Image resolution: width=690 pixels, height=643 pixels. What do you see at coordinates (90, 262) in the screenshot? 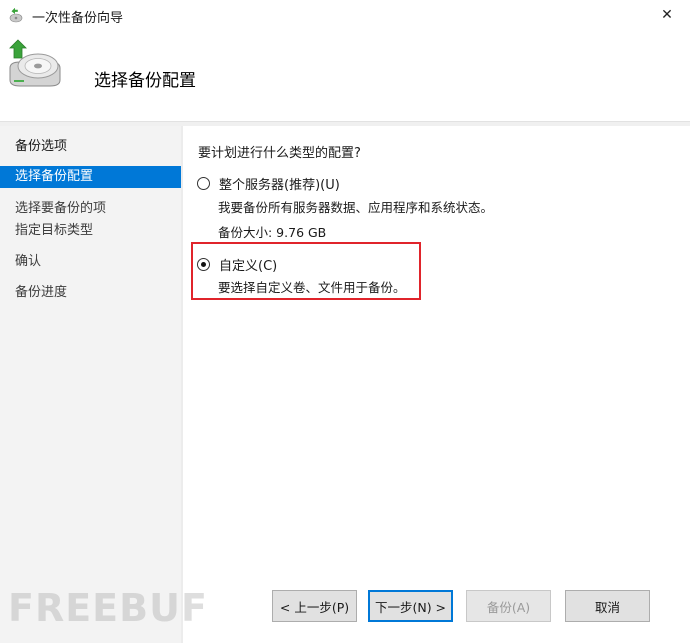
I see `sidebar-item-confirmation: 确认` at bounding box center [90, 262].